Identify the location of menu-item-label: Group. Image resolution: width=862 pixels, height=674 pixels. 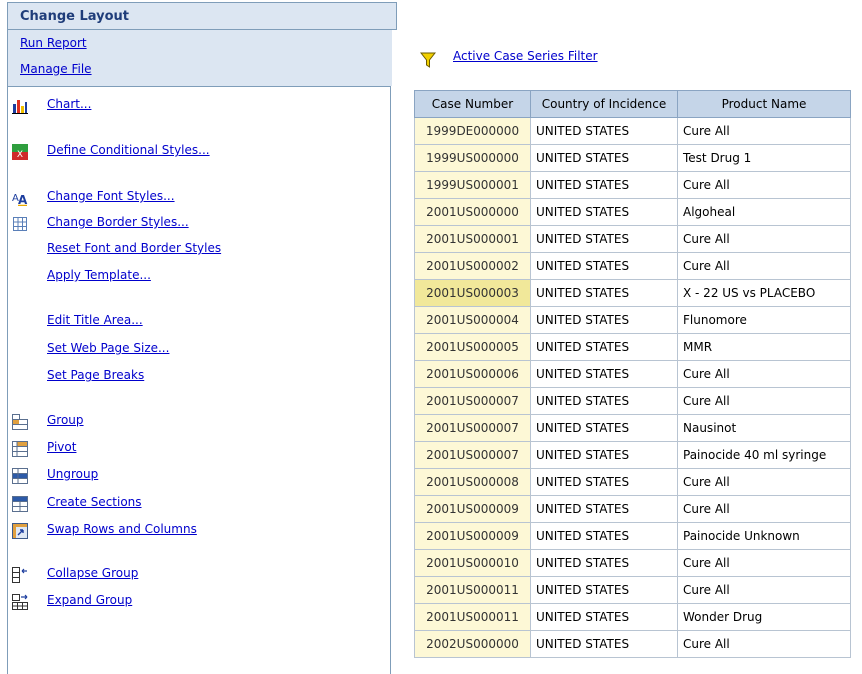
(65, 420).